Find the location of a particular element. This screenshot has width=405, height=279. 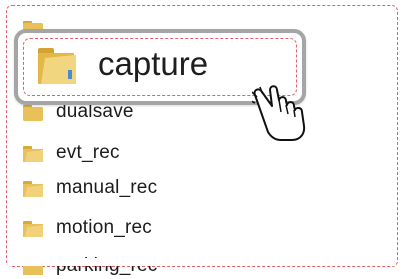

list-item-parking-rec: parking_rec is located at coordinates (90, 266).